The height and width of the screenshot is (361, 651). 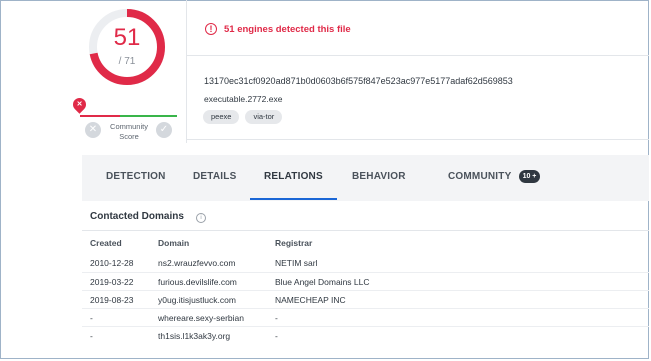 I want to click on row-1-registrar: NETIM sarl, so click(x=296, y=263).